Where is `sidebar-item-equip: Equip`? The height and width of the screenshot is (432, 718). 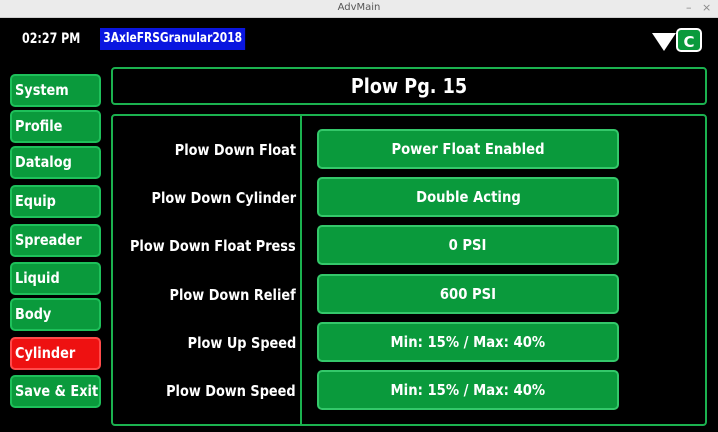
sidebar-item-equip: Equip is located at coordinates (55, 201).